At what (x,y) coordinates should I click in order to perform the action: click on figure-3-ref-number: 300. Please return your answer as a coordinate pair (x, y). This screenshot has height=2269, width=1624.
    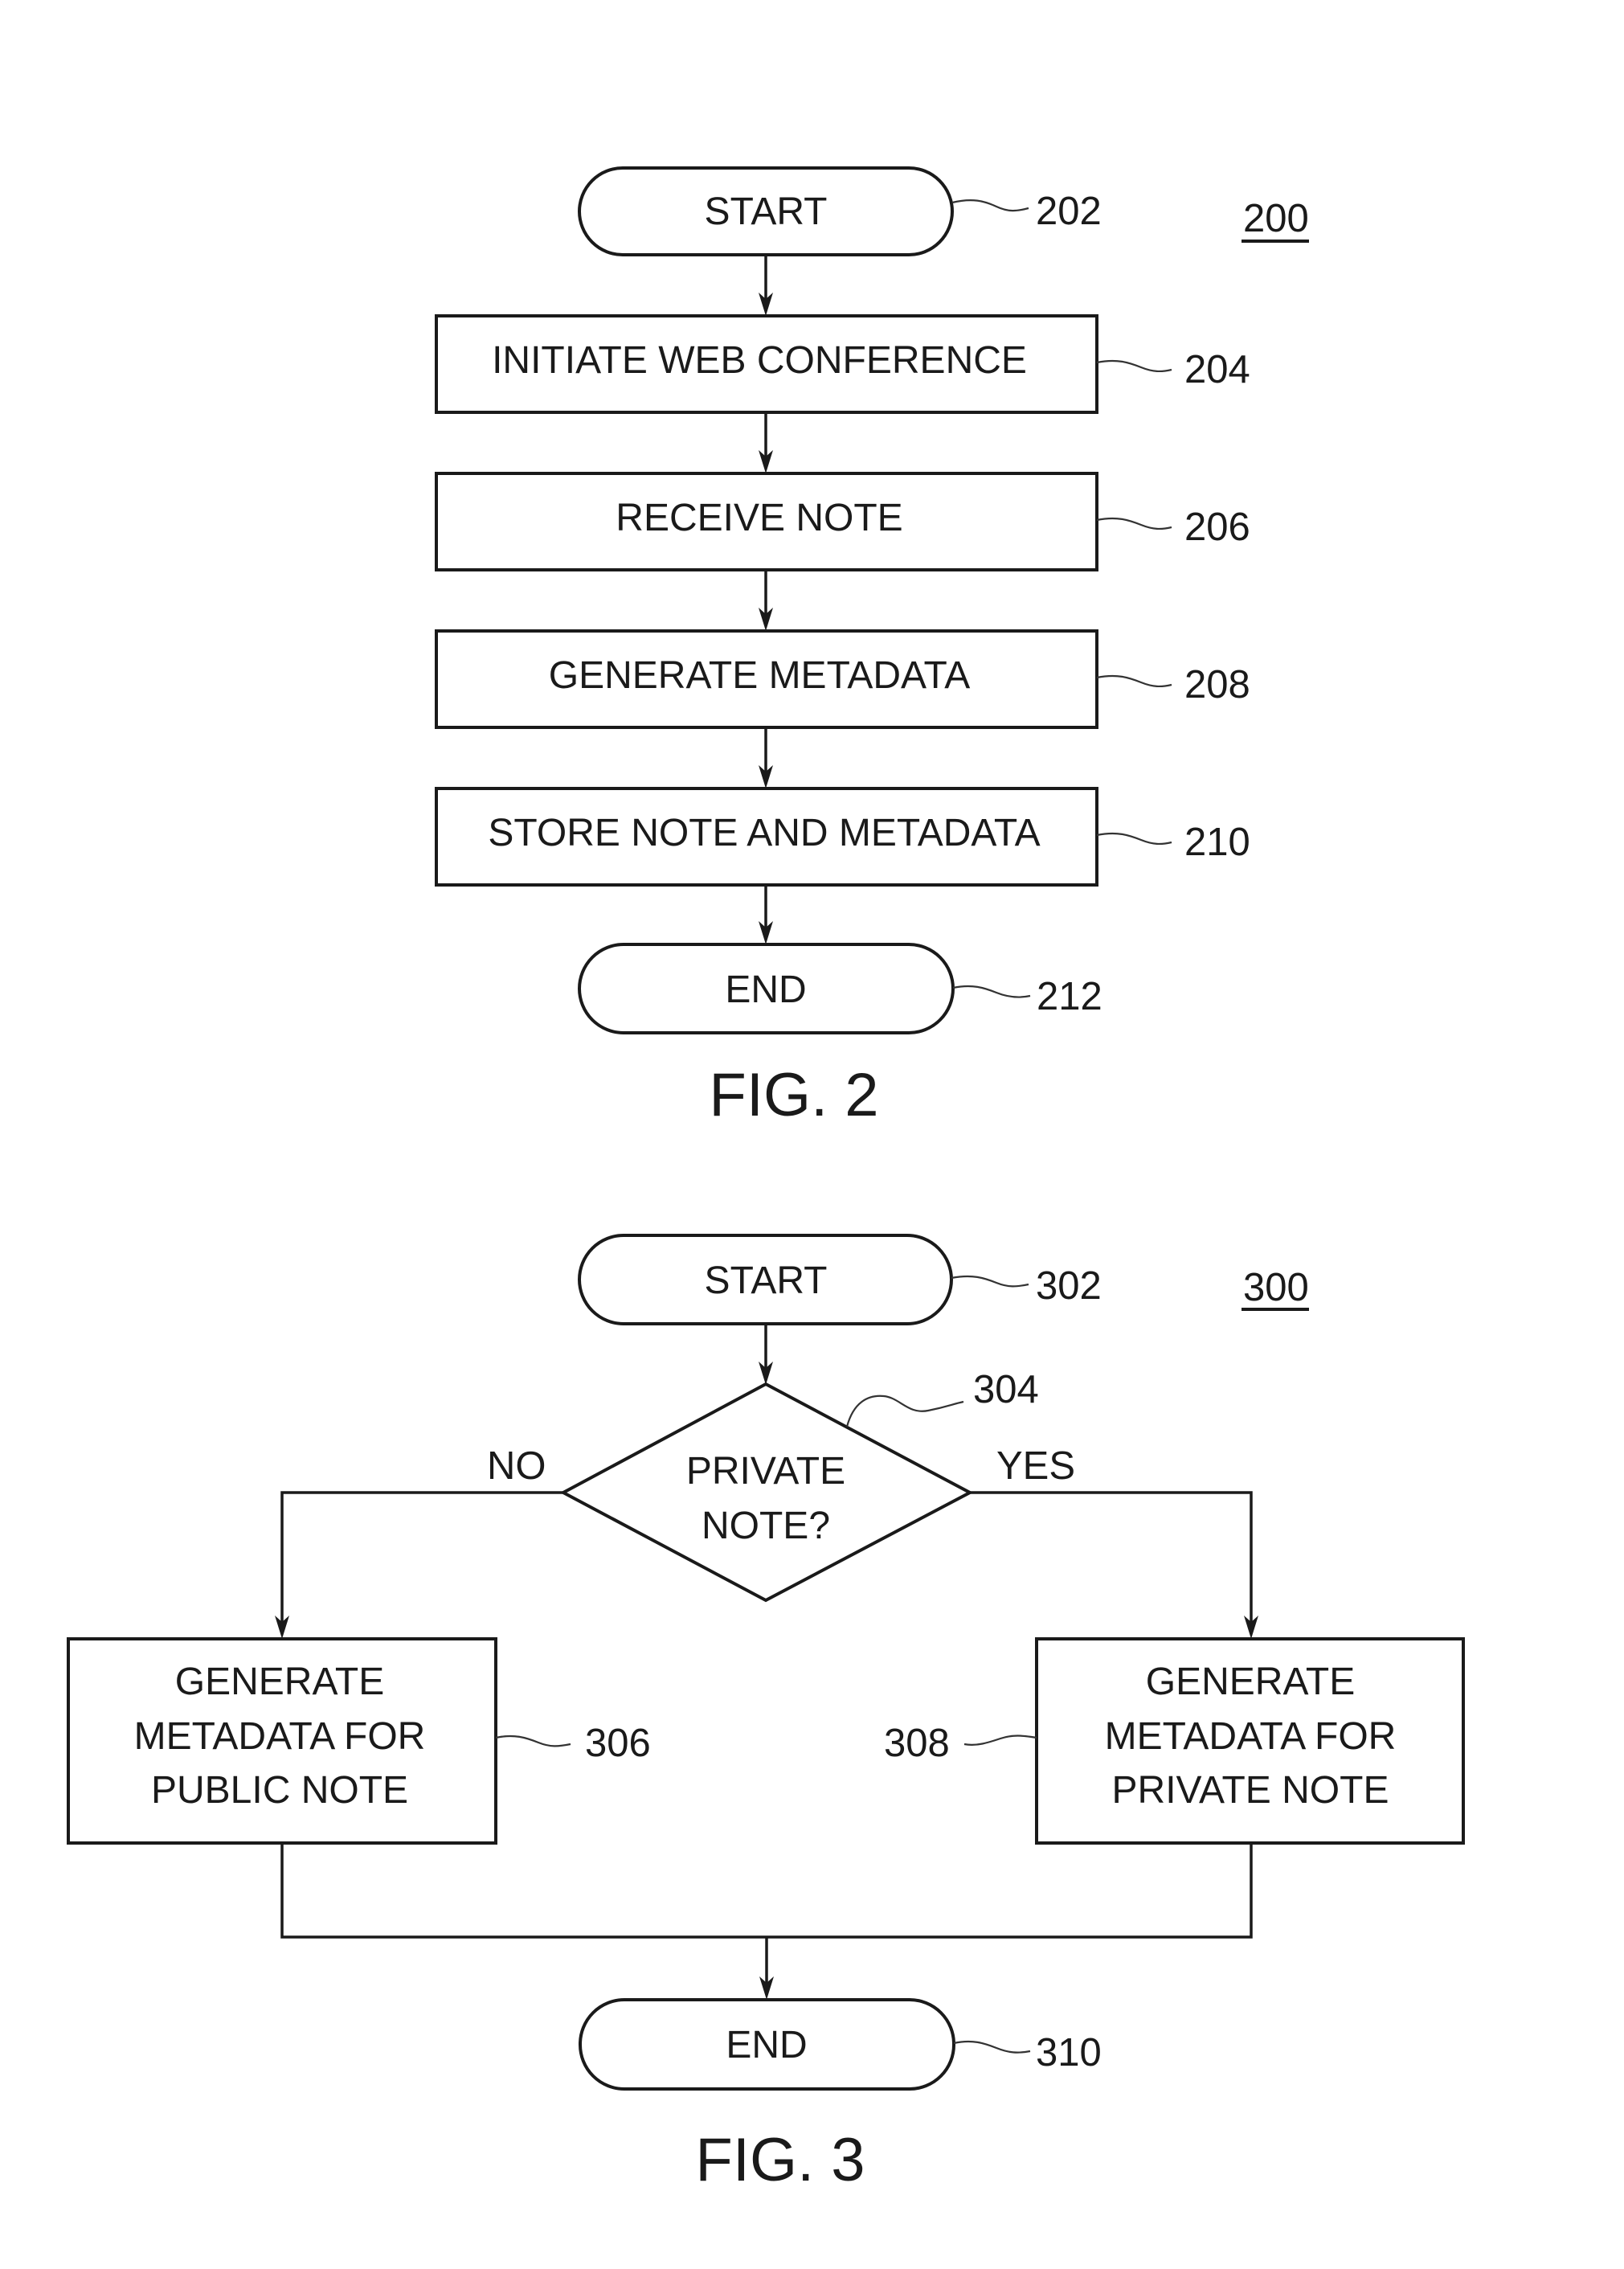
    Looking at the image, I should click on (1275, 1288).